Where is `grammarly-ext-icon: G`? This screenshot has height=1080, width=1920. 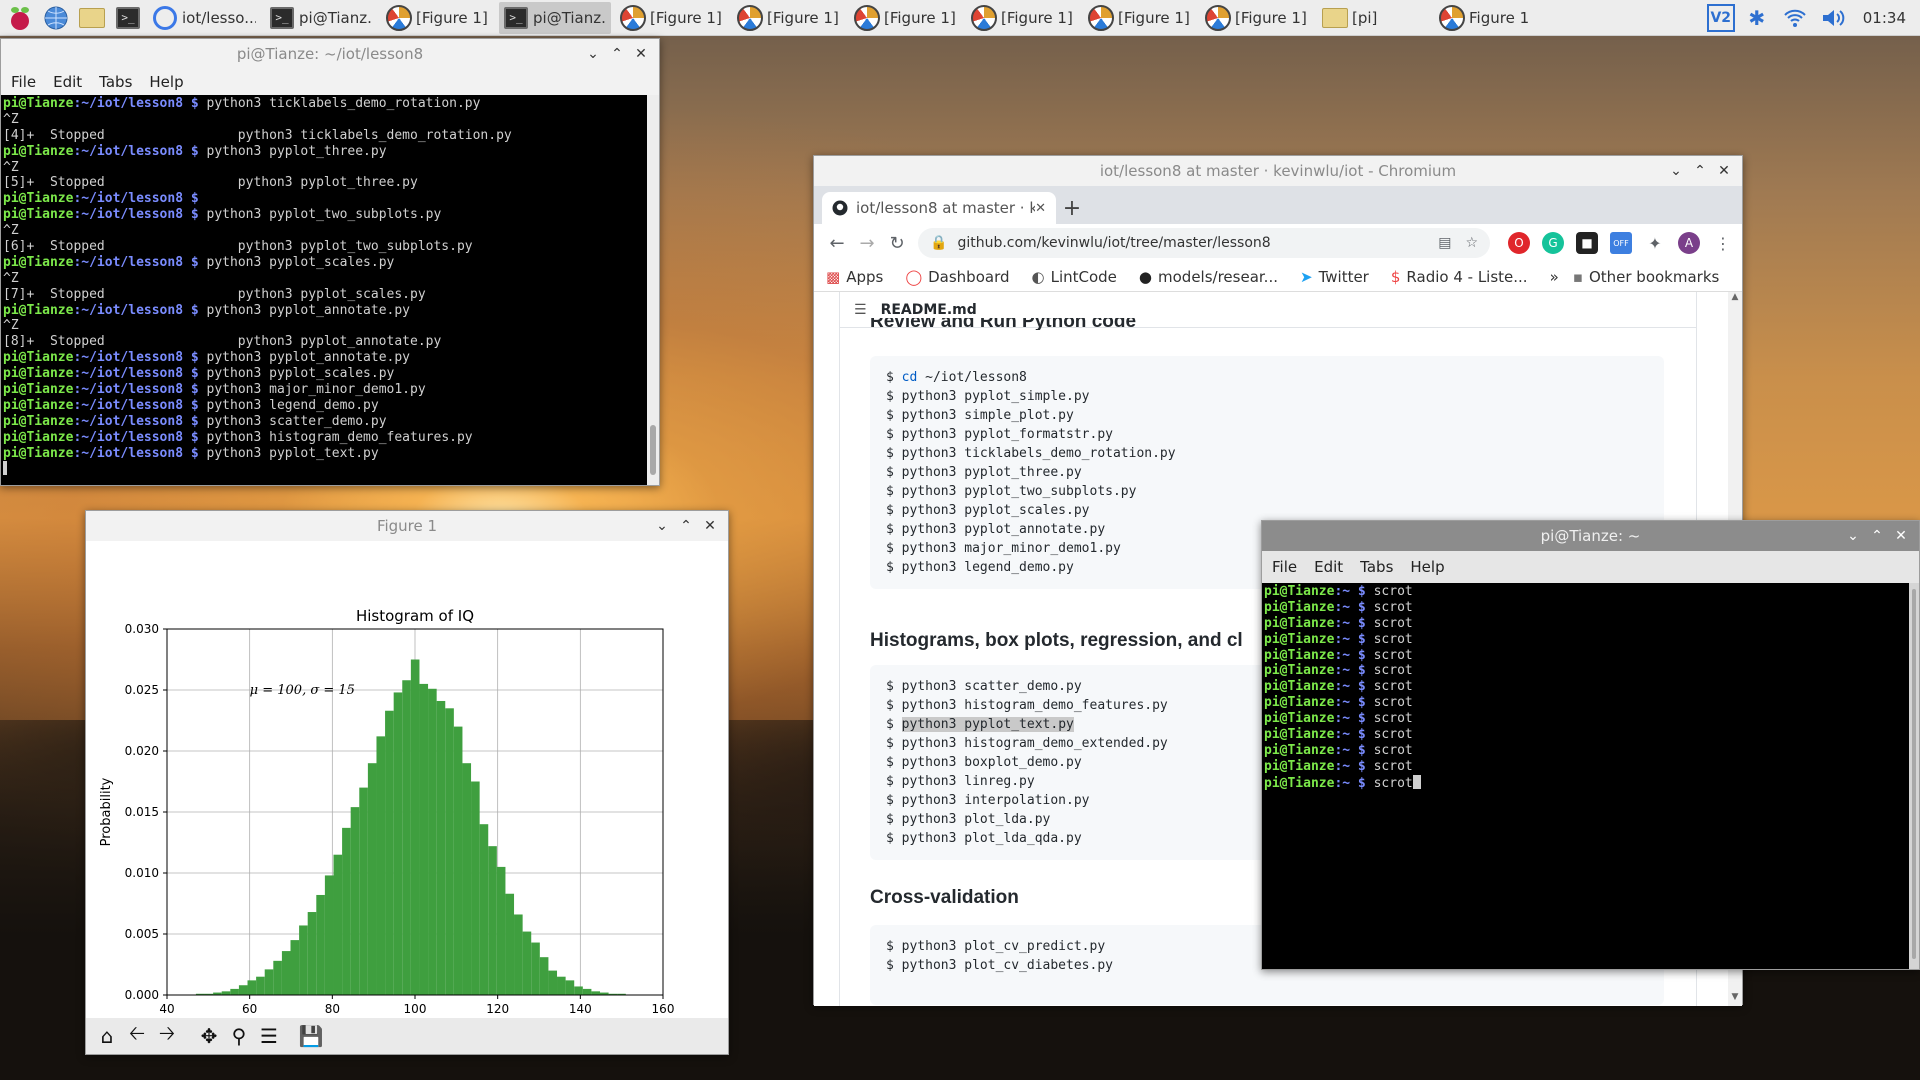
grammarly-ext-icon: G is located at coordinates (1553, 243).